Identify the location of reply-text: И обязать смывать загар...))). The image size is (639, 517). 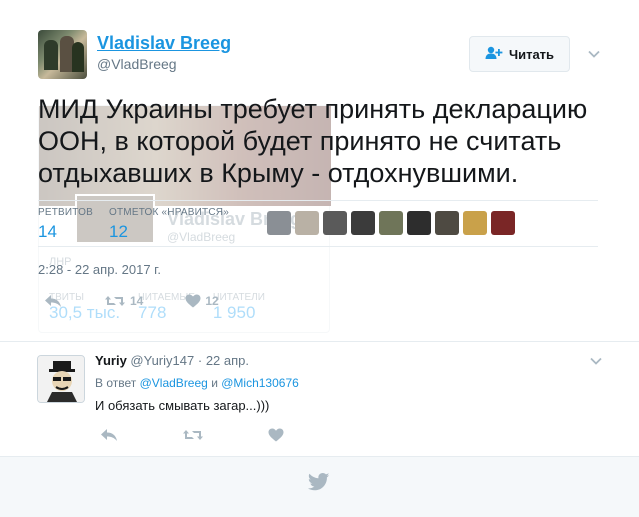
(182, 405).